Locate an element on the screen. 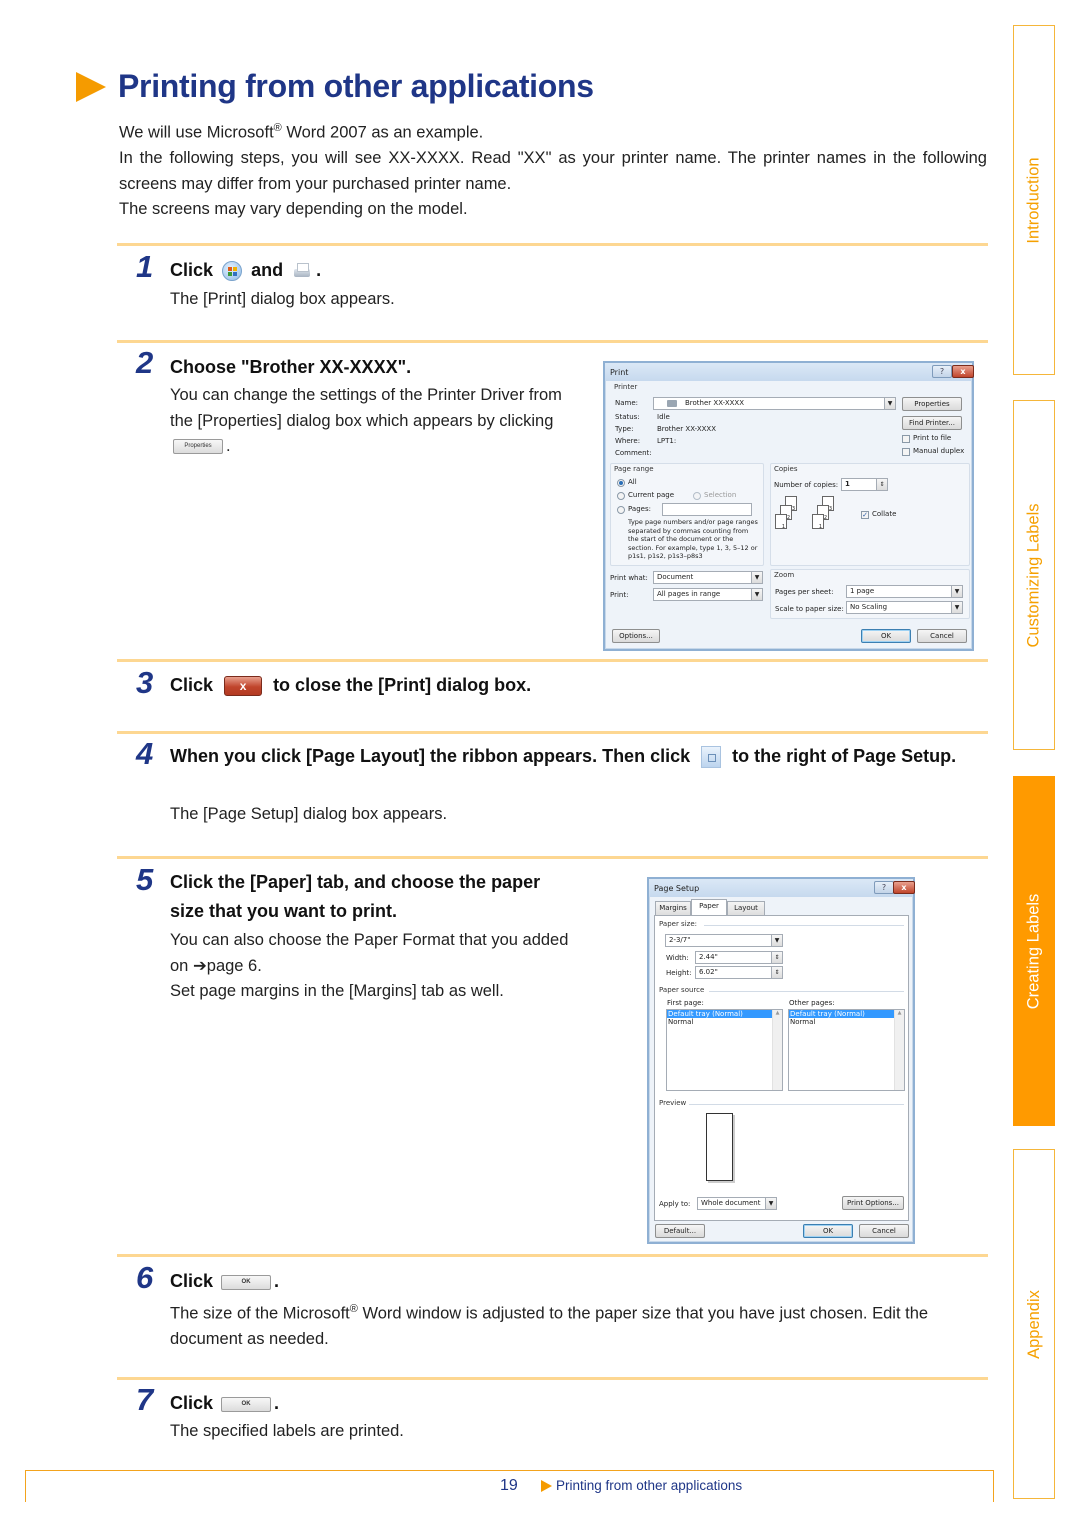 The height and width of the screenshot is (1527, 1080). print-what-select: Document ▼ is located at coordinates (708, 577).